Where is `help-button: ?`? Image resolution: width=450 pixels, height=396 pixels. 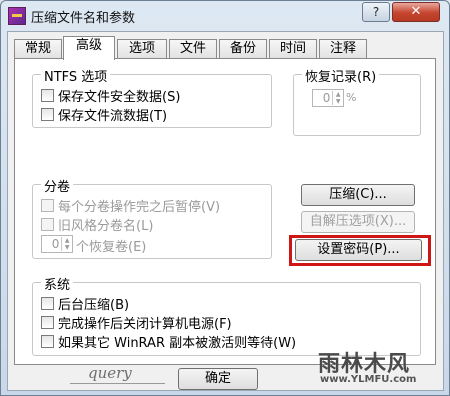
help-button: ? is located at coordinates (376, 12).